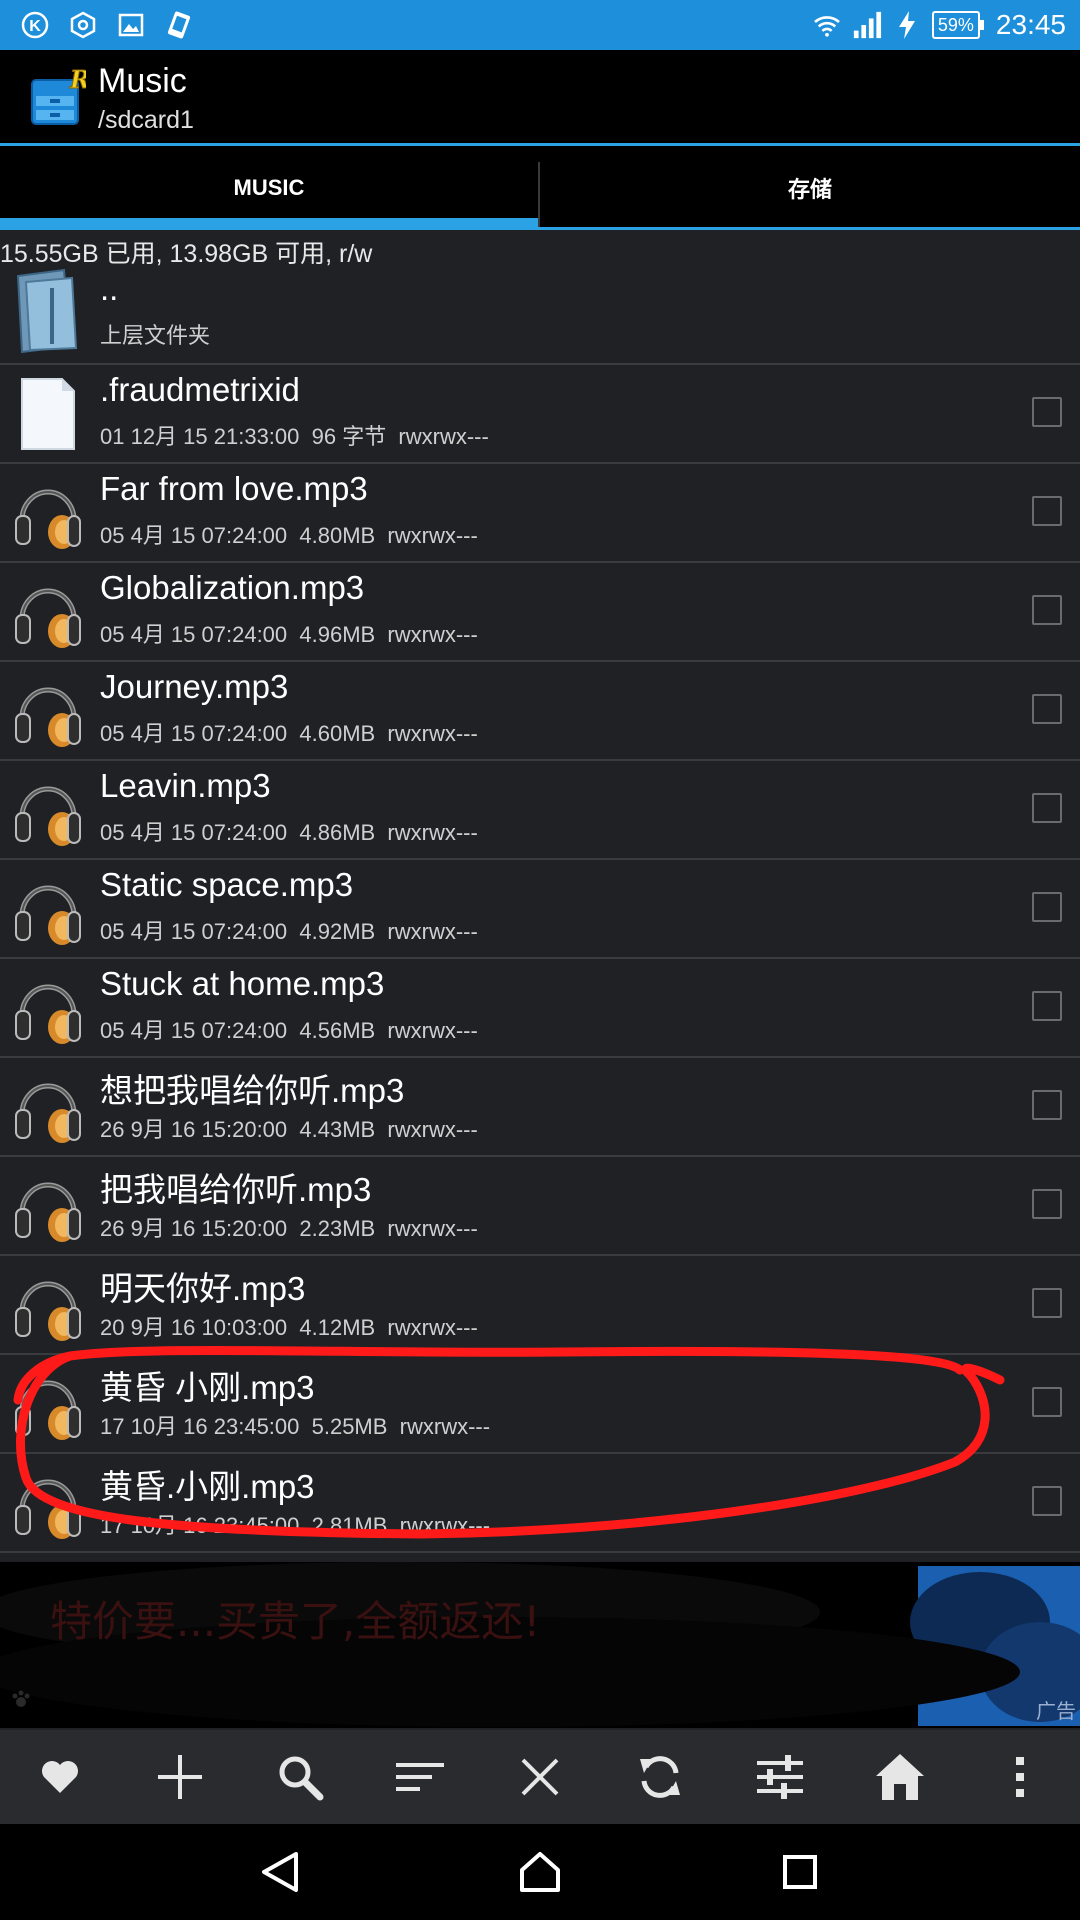 The image size is (1080, 1920). Describe the element at coordinates (1030, 24) in the screenshot. I see `clock: 23:45` at that location.